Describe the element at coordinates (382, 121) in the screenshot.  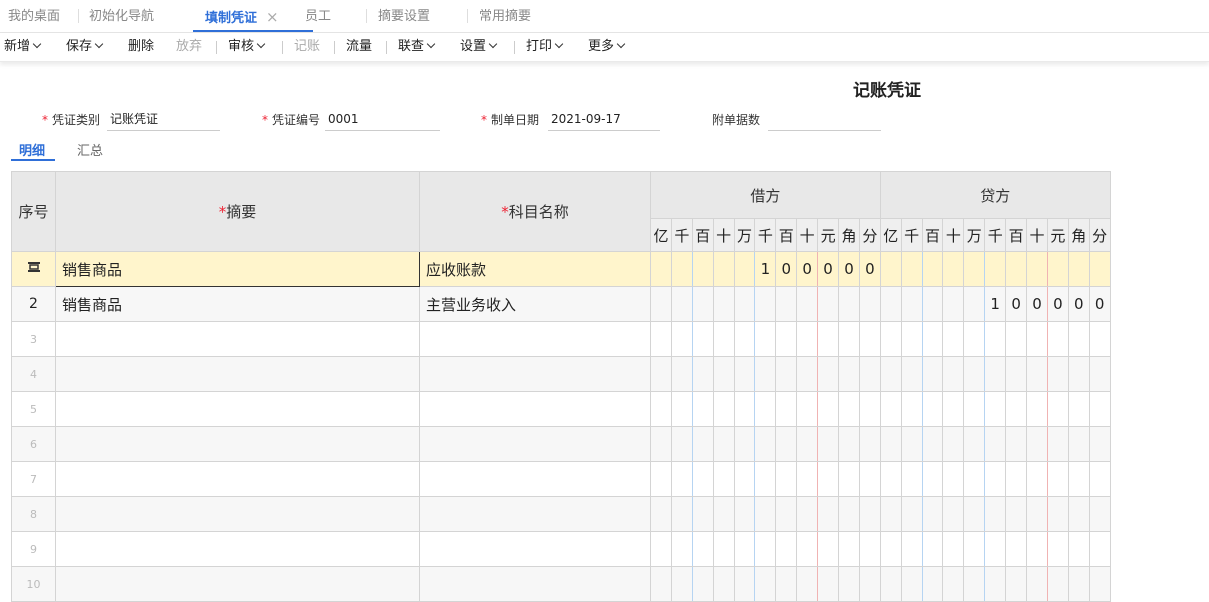
I see `voucher-number-field: 0001` at that location.